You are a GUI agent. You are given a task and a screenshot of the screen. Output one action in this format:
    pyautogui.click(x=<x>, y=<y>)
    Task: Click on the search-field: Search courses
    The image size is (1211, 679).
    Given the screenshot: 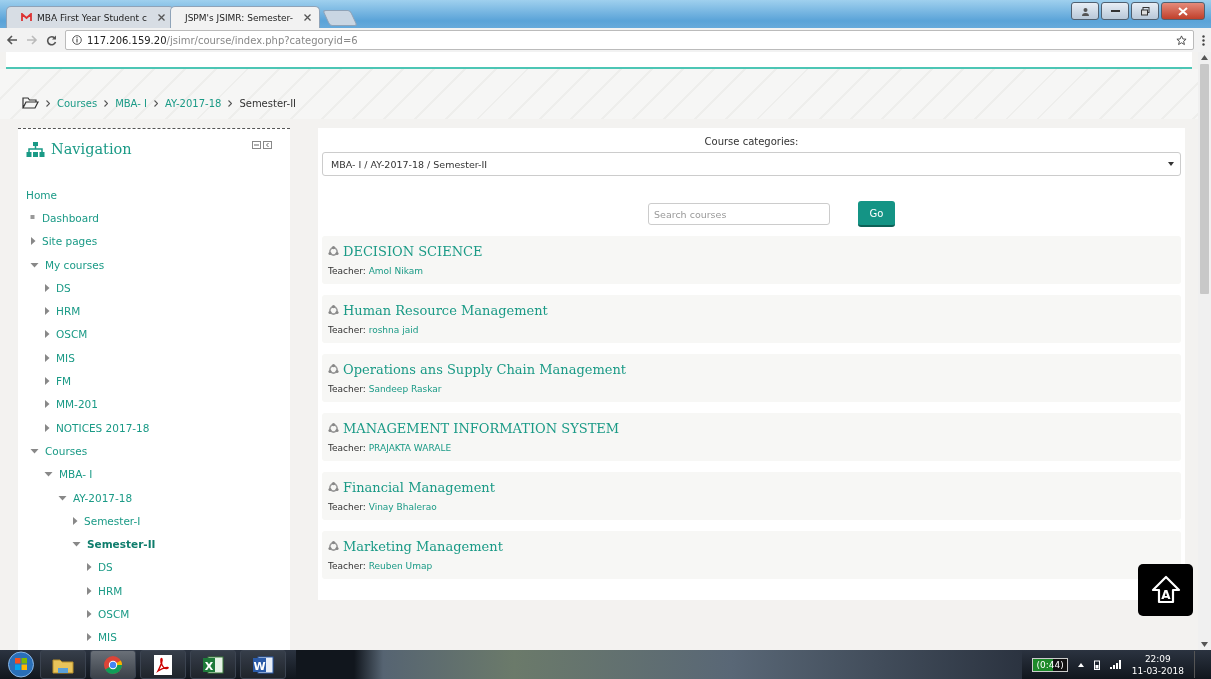 What is the action you would take?
    pyautogui.click(x=739, y=214)
    